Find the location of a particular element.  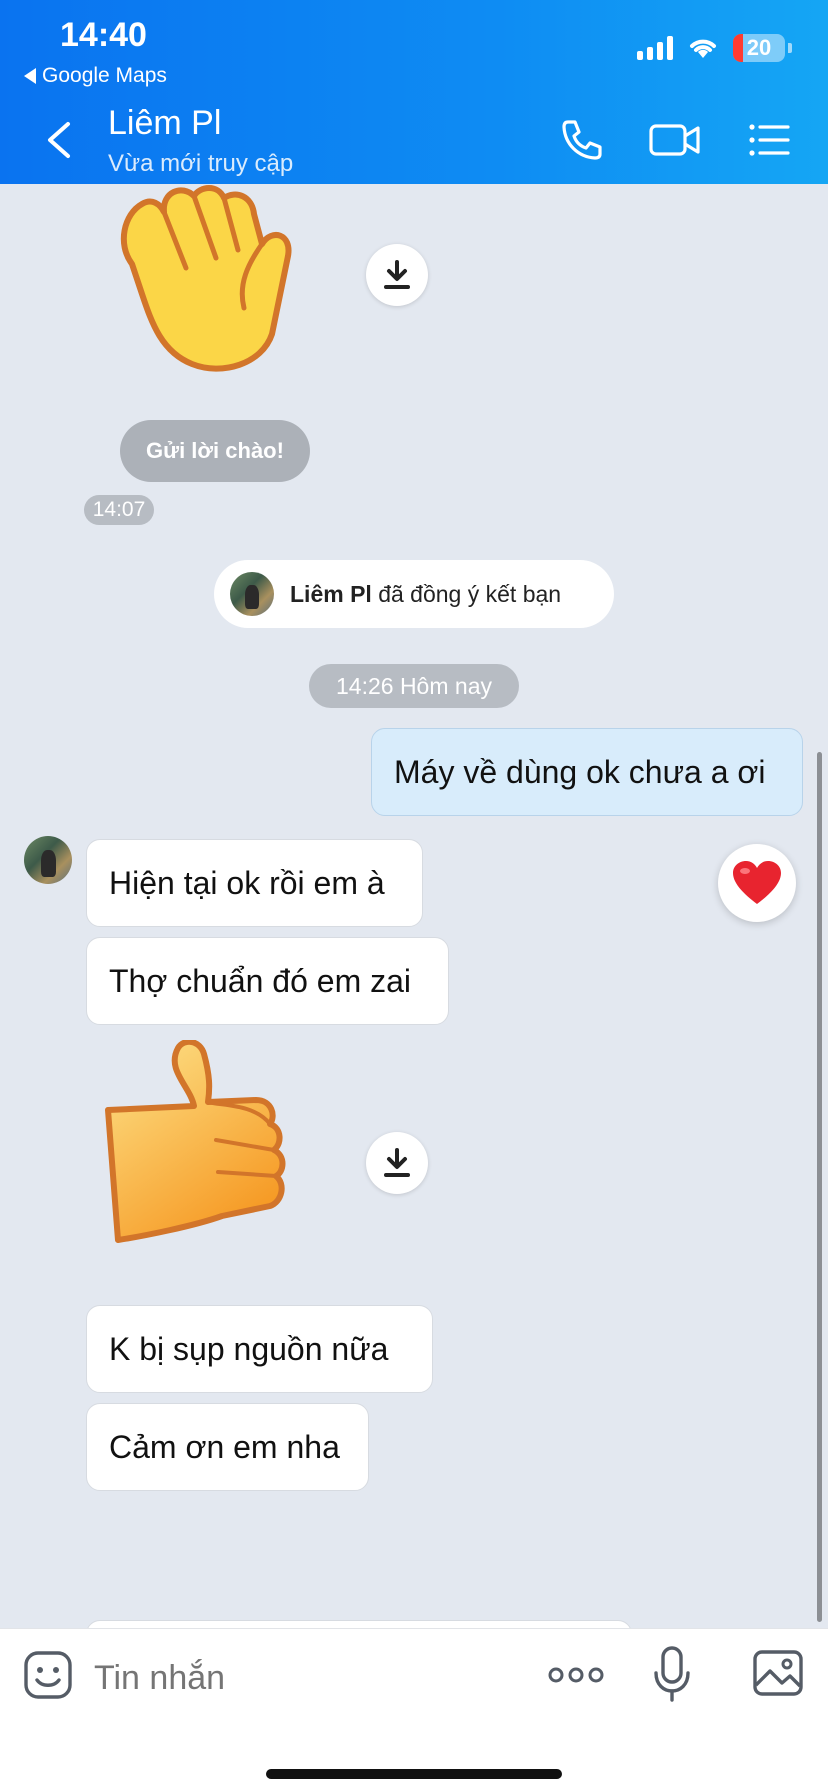

phone-icon is located at coordinates (582, 140).